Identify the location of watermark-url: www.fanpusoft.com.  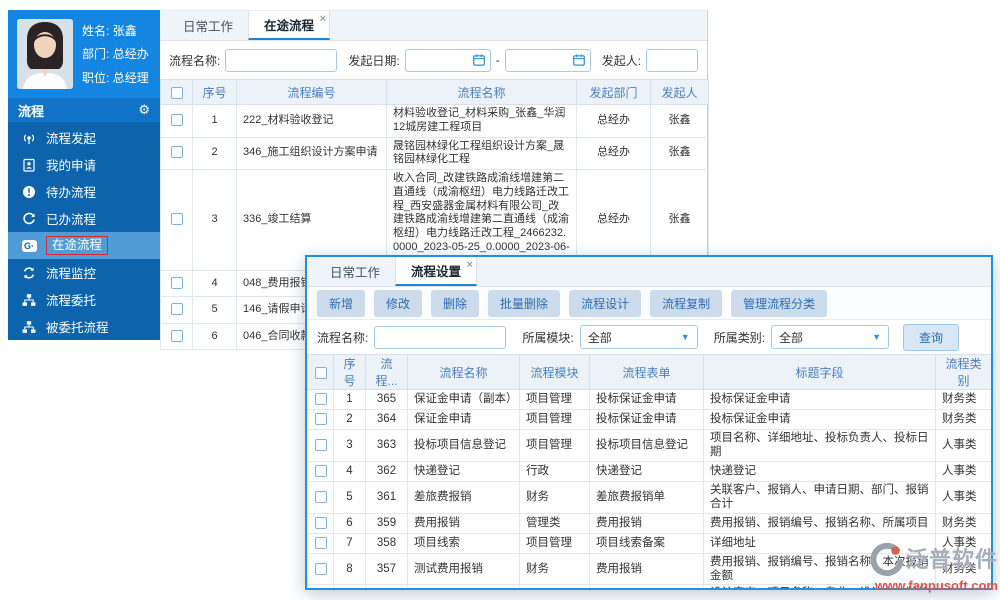
(936, 585).